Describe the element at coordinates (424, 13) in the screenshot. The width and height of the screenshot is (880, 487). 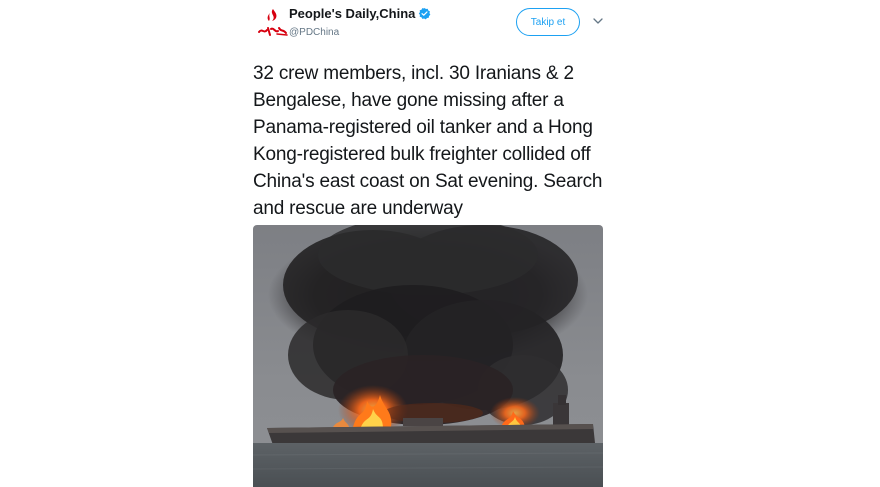
I see `verified-badge-icon` at that location.